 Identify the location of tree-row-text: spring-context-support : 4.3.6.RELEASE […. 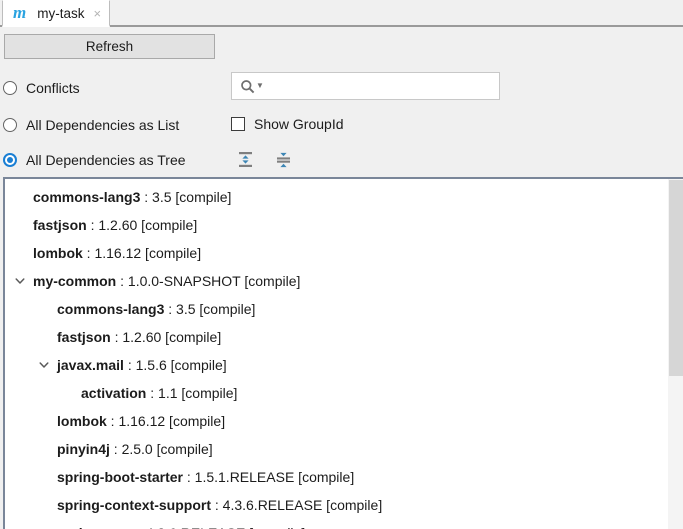
(193, 505).